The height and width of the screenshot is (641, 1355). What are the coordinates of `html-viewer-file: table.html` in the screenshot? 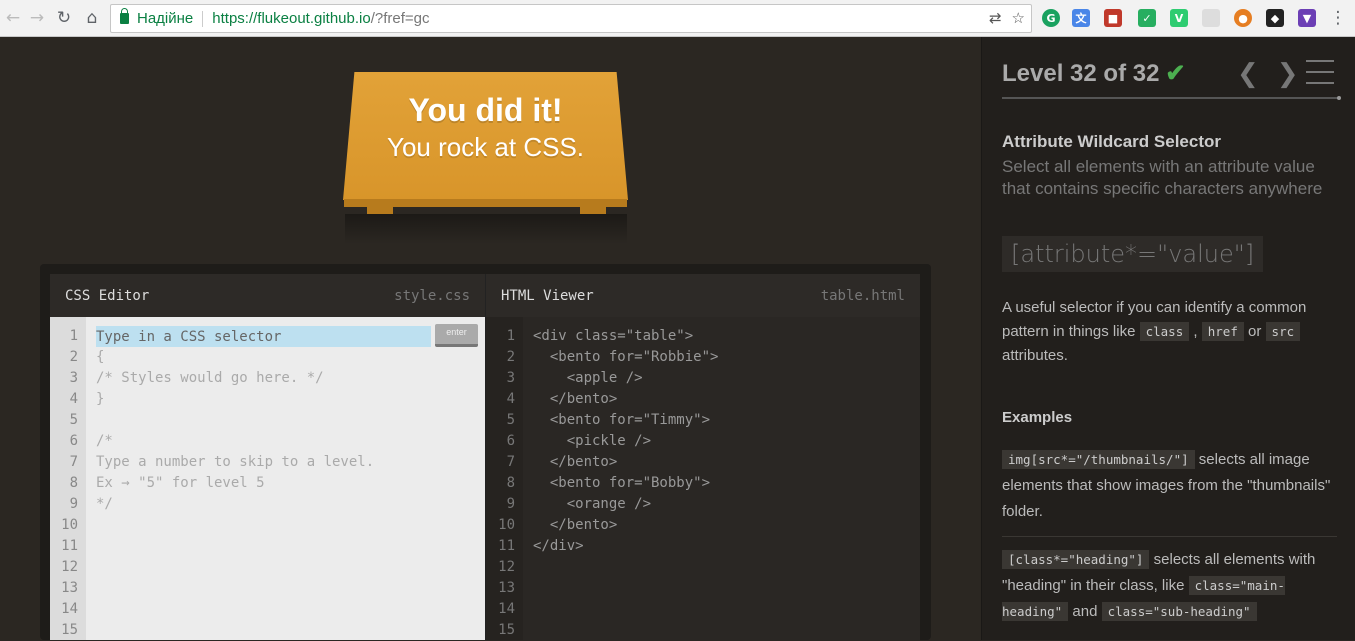 It's located at (862, 295).